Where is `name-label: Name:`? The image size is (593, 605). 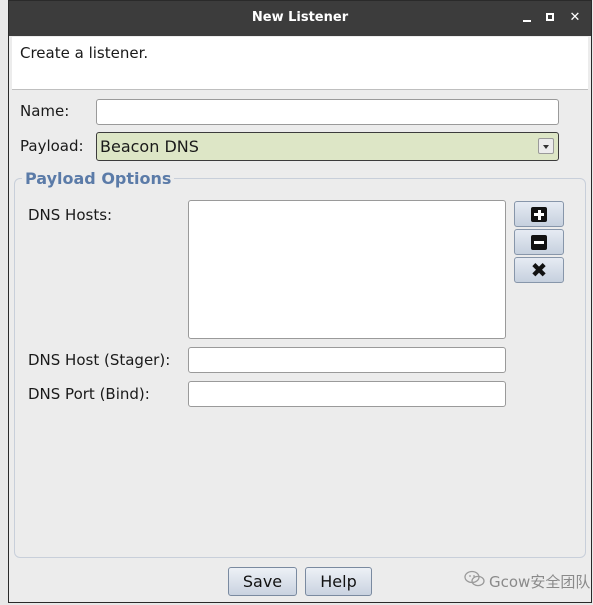 name-label: Name: is located at coordinates (45, 111).